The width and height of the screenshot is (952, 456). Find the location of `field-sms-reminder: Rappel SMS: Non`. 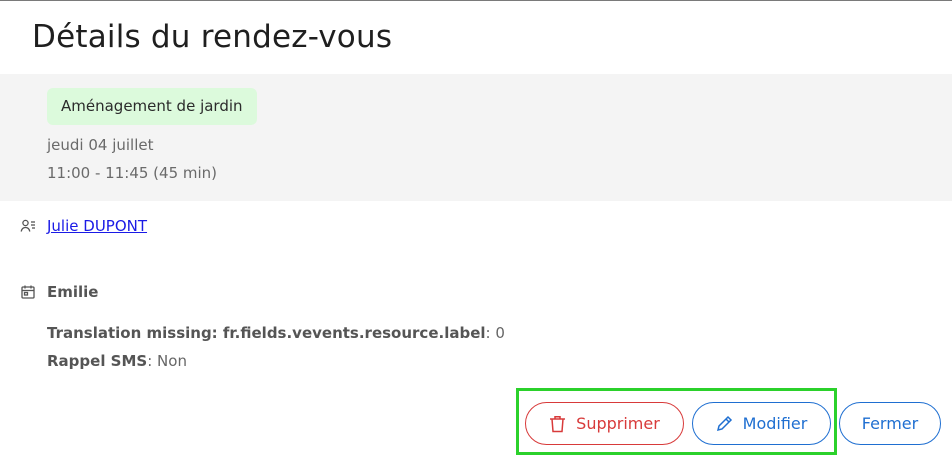

field-sms-reminder: Rappel SMS: Non is located at coordinates (117, 361).